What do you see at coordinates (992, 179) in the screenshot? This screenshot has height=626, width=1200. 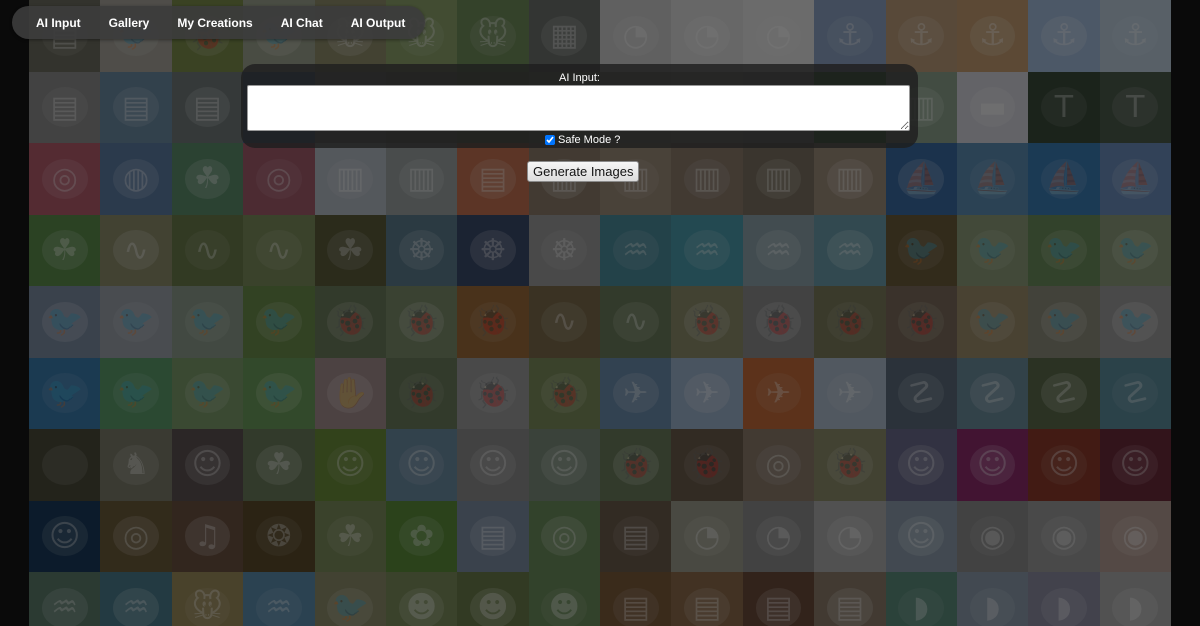 I see `tile-boat-2: ⛵` at bounding box center [992, 179].